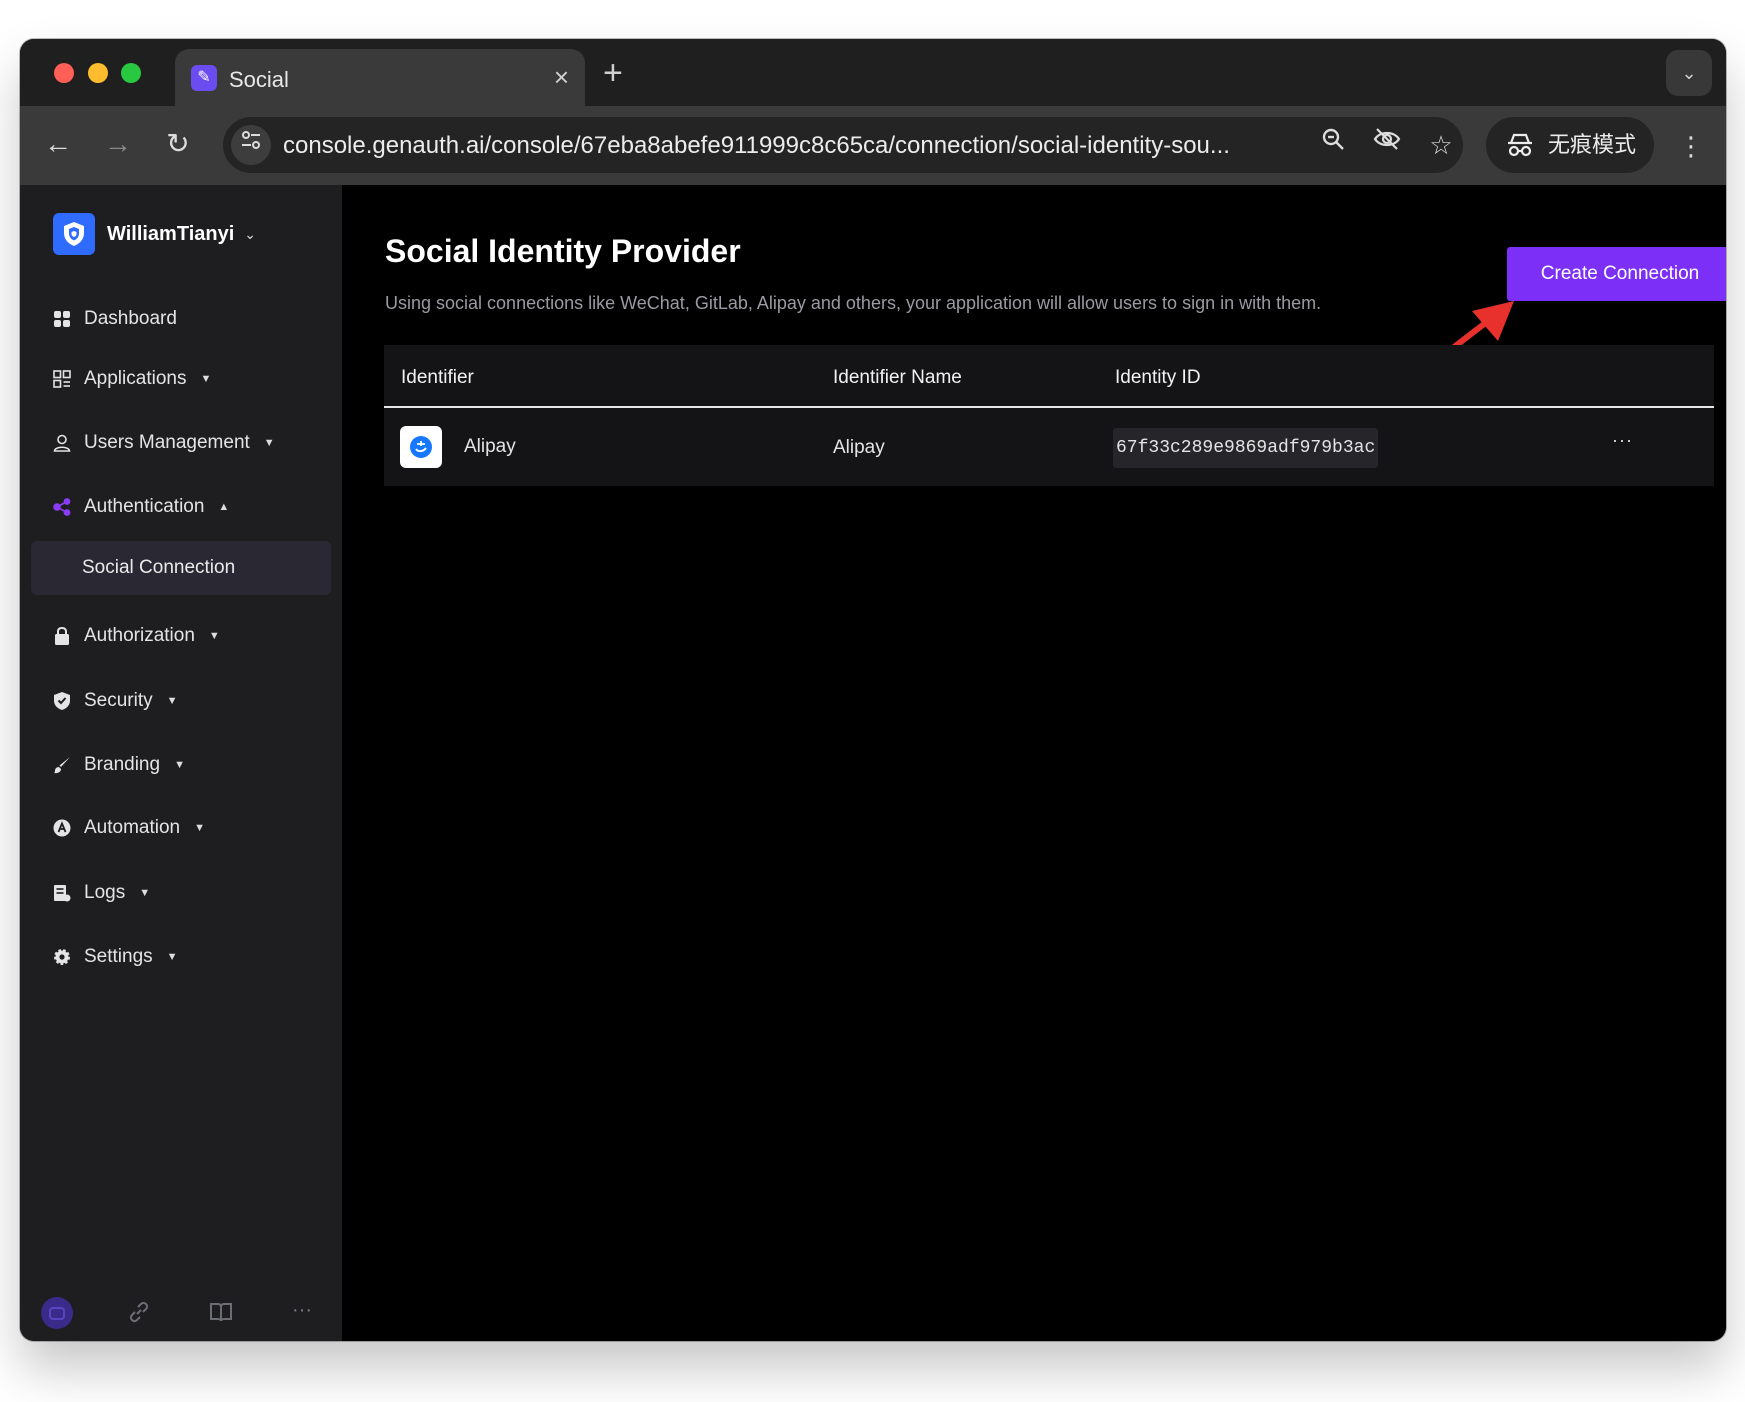 This screenshot has width=1745, height=1402. Describe the element at coordinates (105, 892) in the screenshot. I see `sidebar-item-label: Logs` at that location.